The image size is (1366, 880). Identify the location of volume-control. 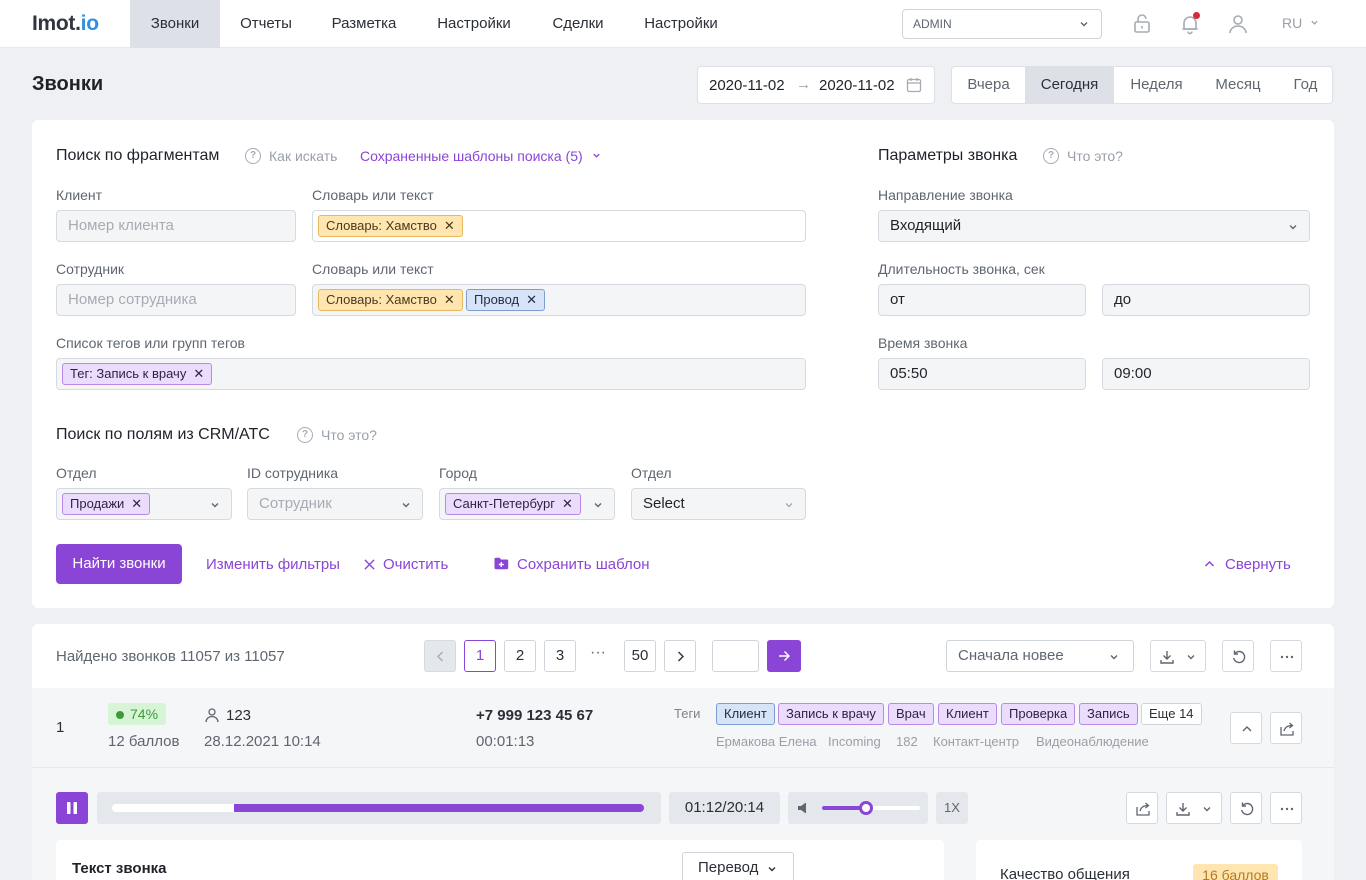
(858, 808).